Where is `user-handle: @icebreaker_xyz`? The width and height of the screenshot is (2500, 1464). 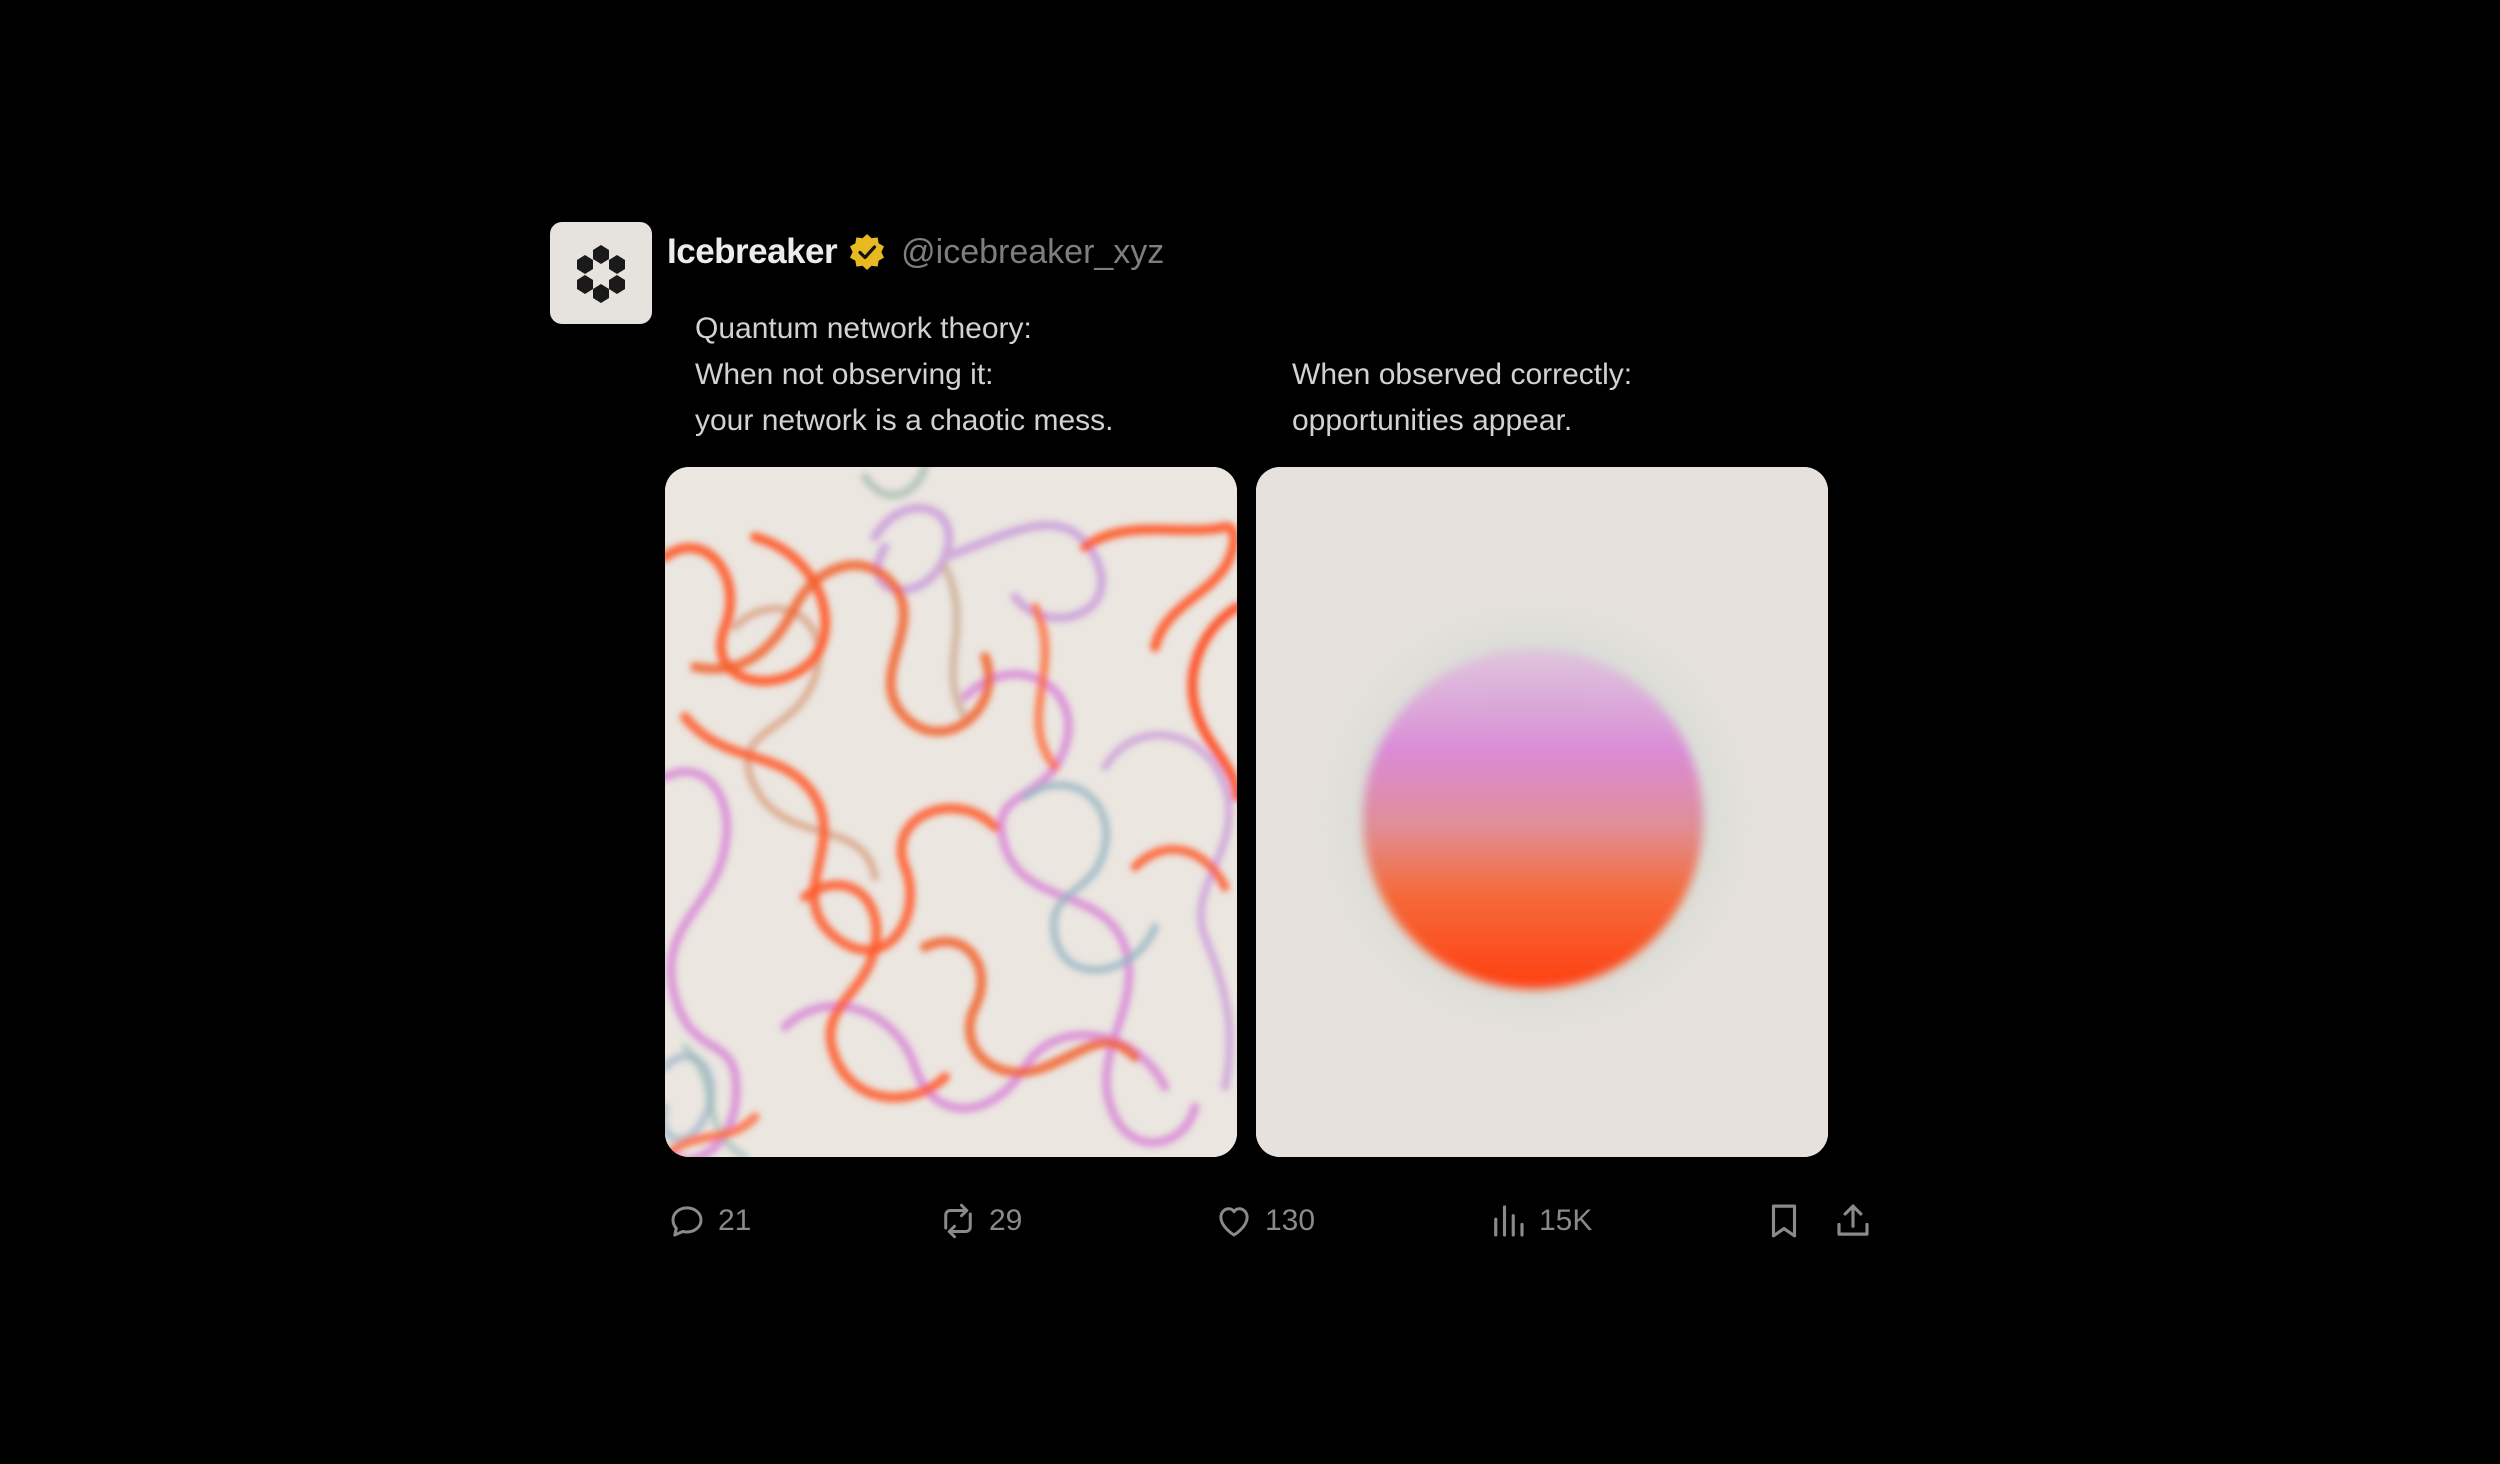 user-handle: @icebreaker_xyz is located at coordinates (1032, 252).